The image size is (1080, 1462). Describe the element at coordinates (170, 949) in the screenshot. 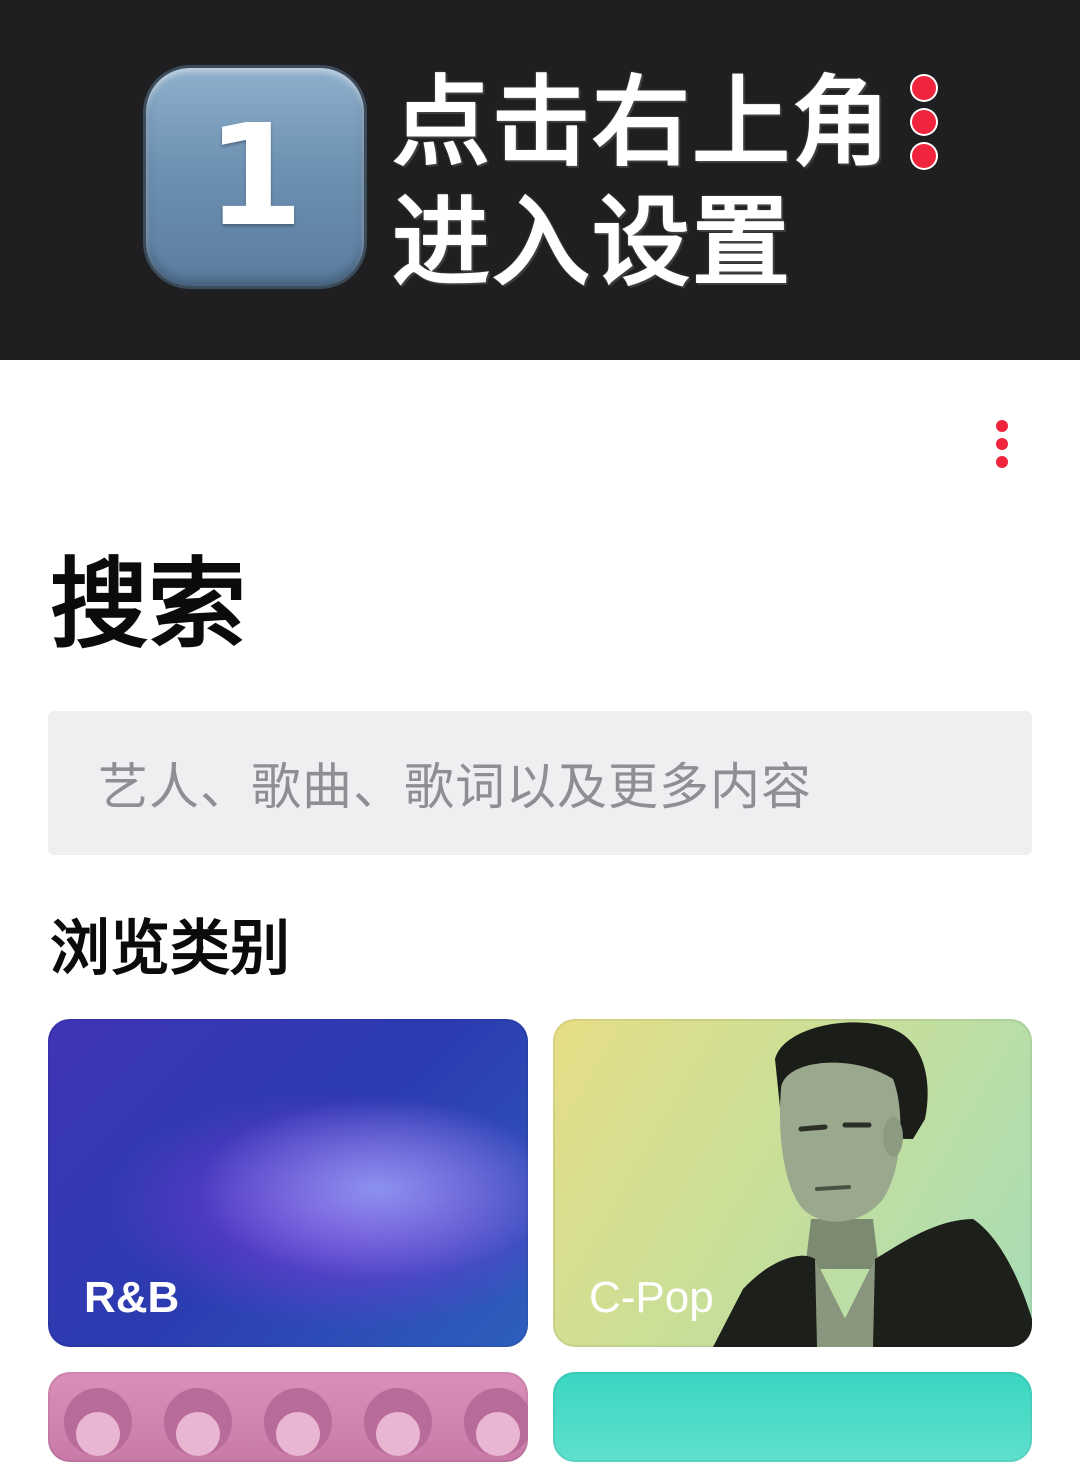

I see `browse-categories-heading: 浏览类别` at that location.